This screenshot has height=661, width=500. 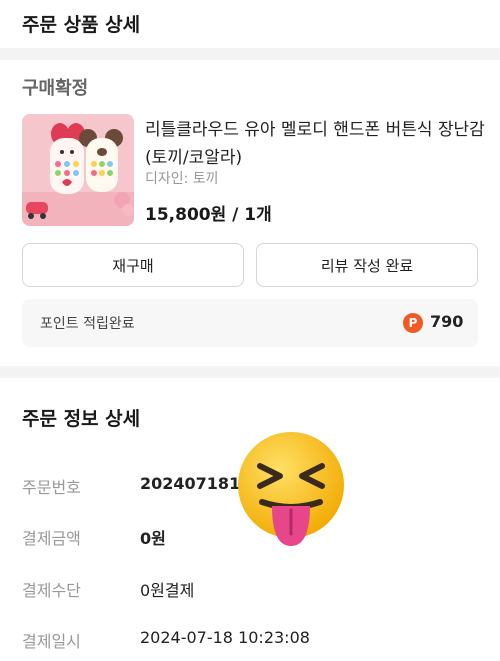 I want to click on order-number-label: 주문번호, so click(x=51, y=487).